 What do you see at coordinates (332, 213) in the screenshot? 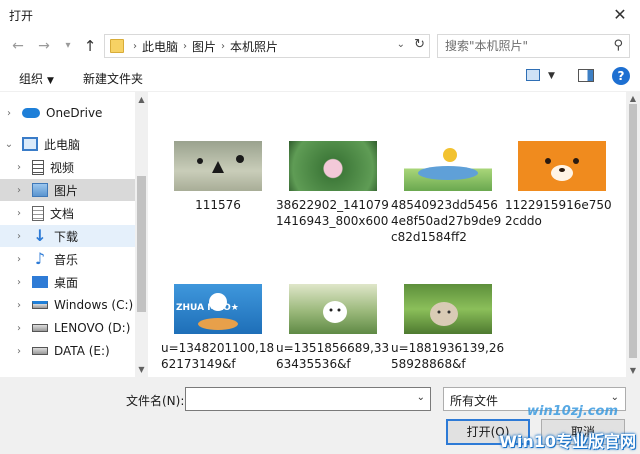
I see `file-name: 38622902_1410791416943_800x600` at bounding box center [332, 213].